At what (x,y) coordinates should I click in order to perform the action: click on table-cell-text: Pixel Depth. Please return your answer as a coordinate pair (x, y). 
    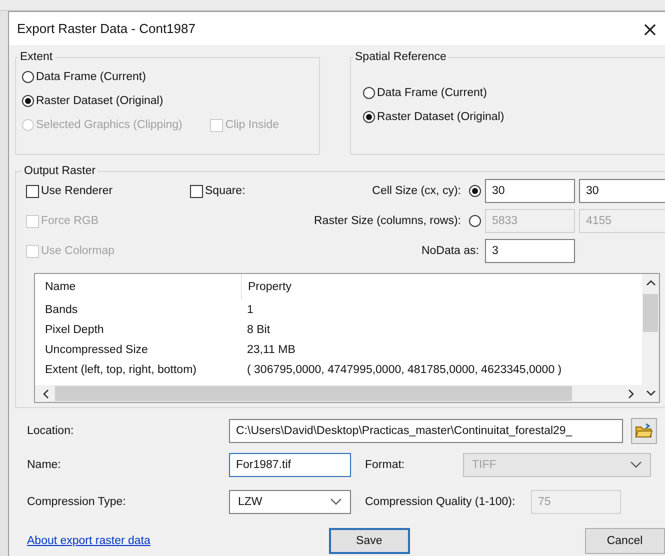
    Looking at the image, I should click on (74, 330).